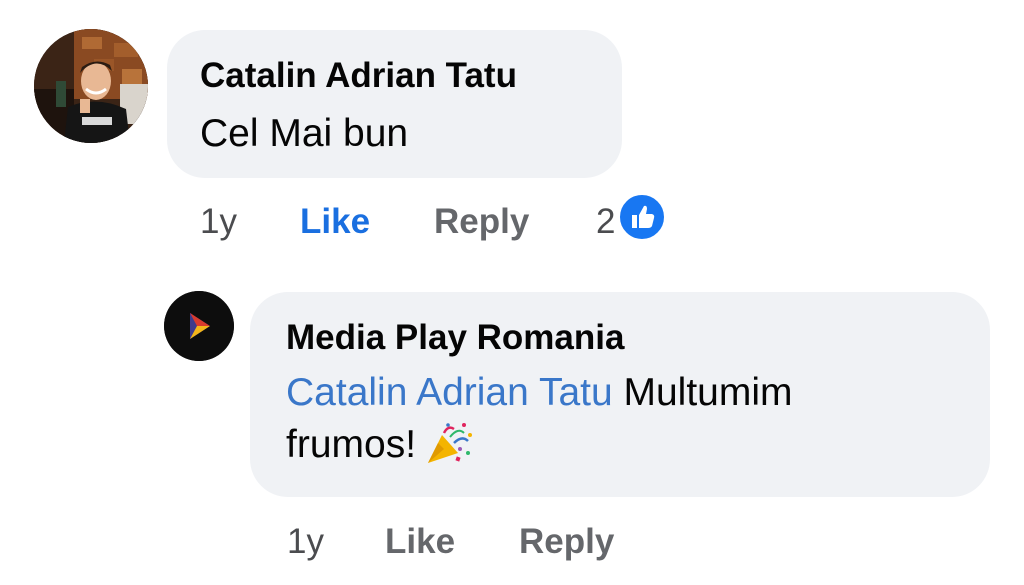 The width and height of the screenshot is (1024, 585). I want to click on reply-button: Reply, so click(481, 222).